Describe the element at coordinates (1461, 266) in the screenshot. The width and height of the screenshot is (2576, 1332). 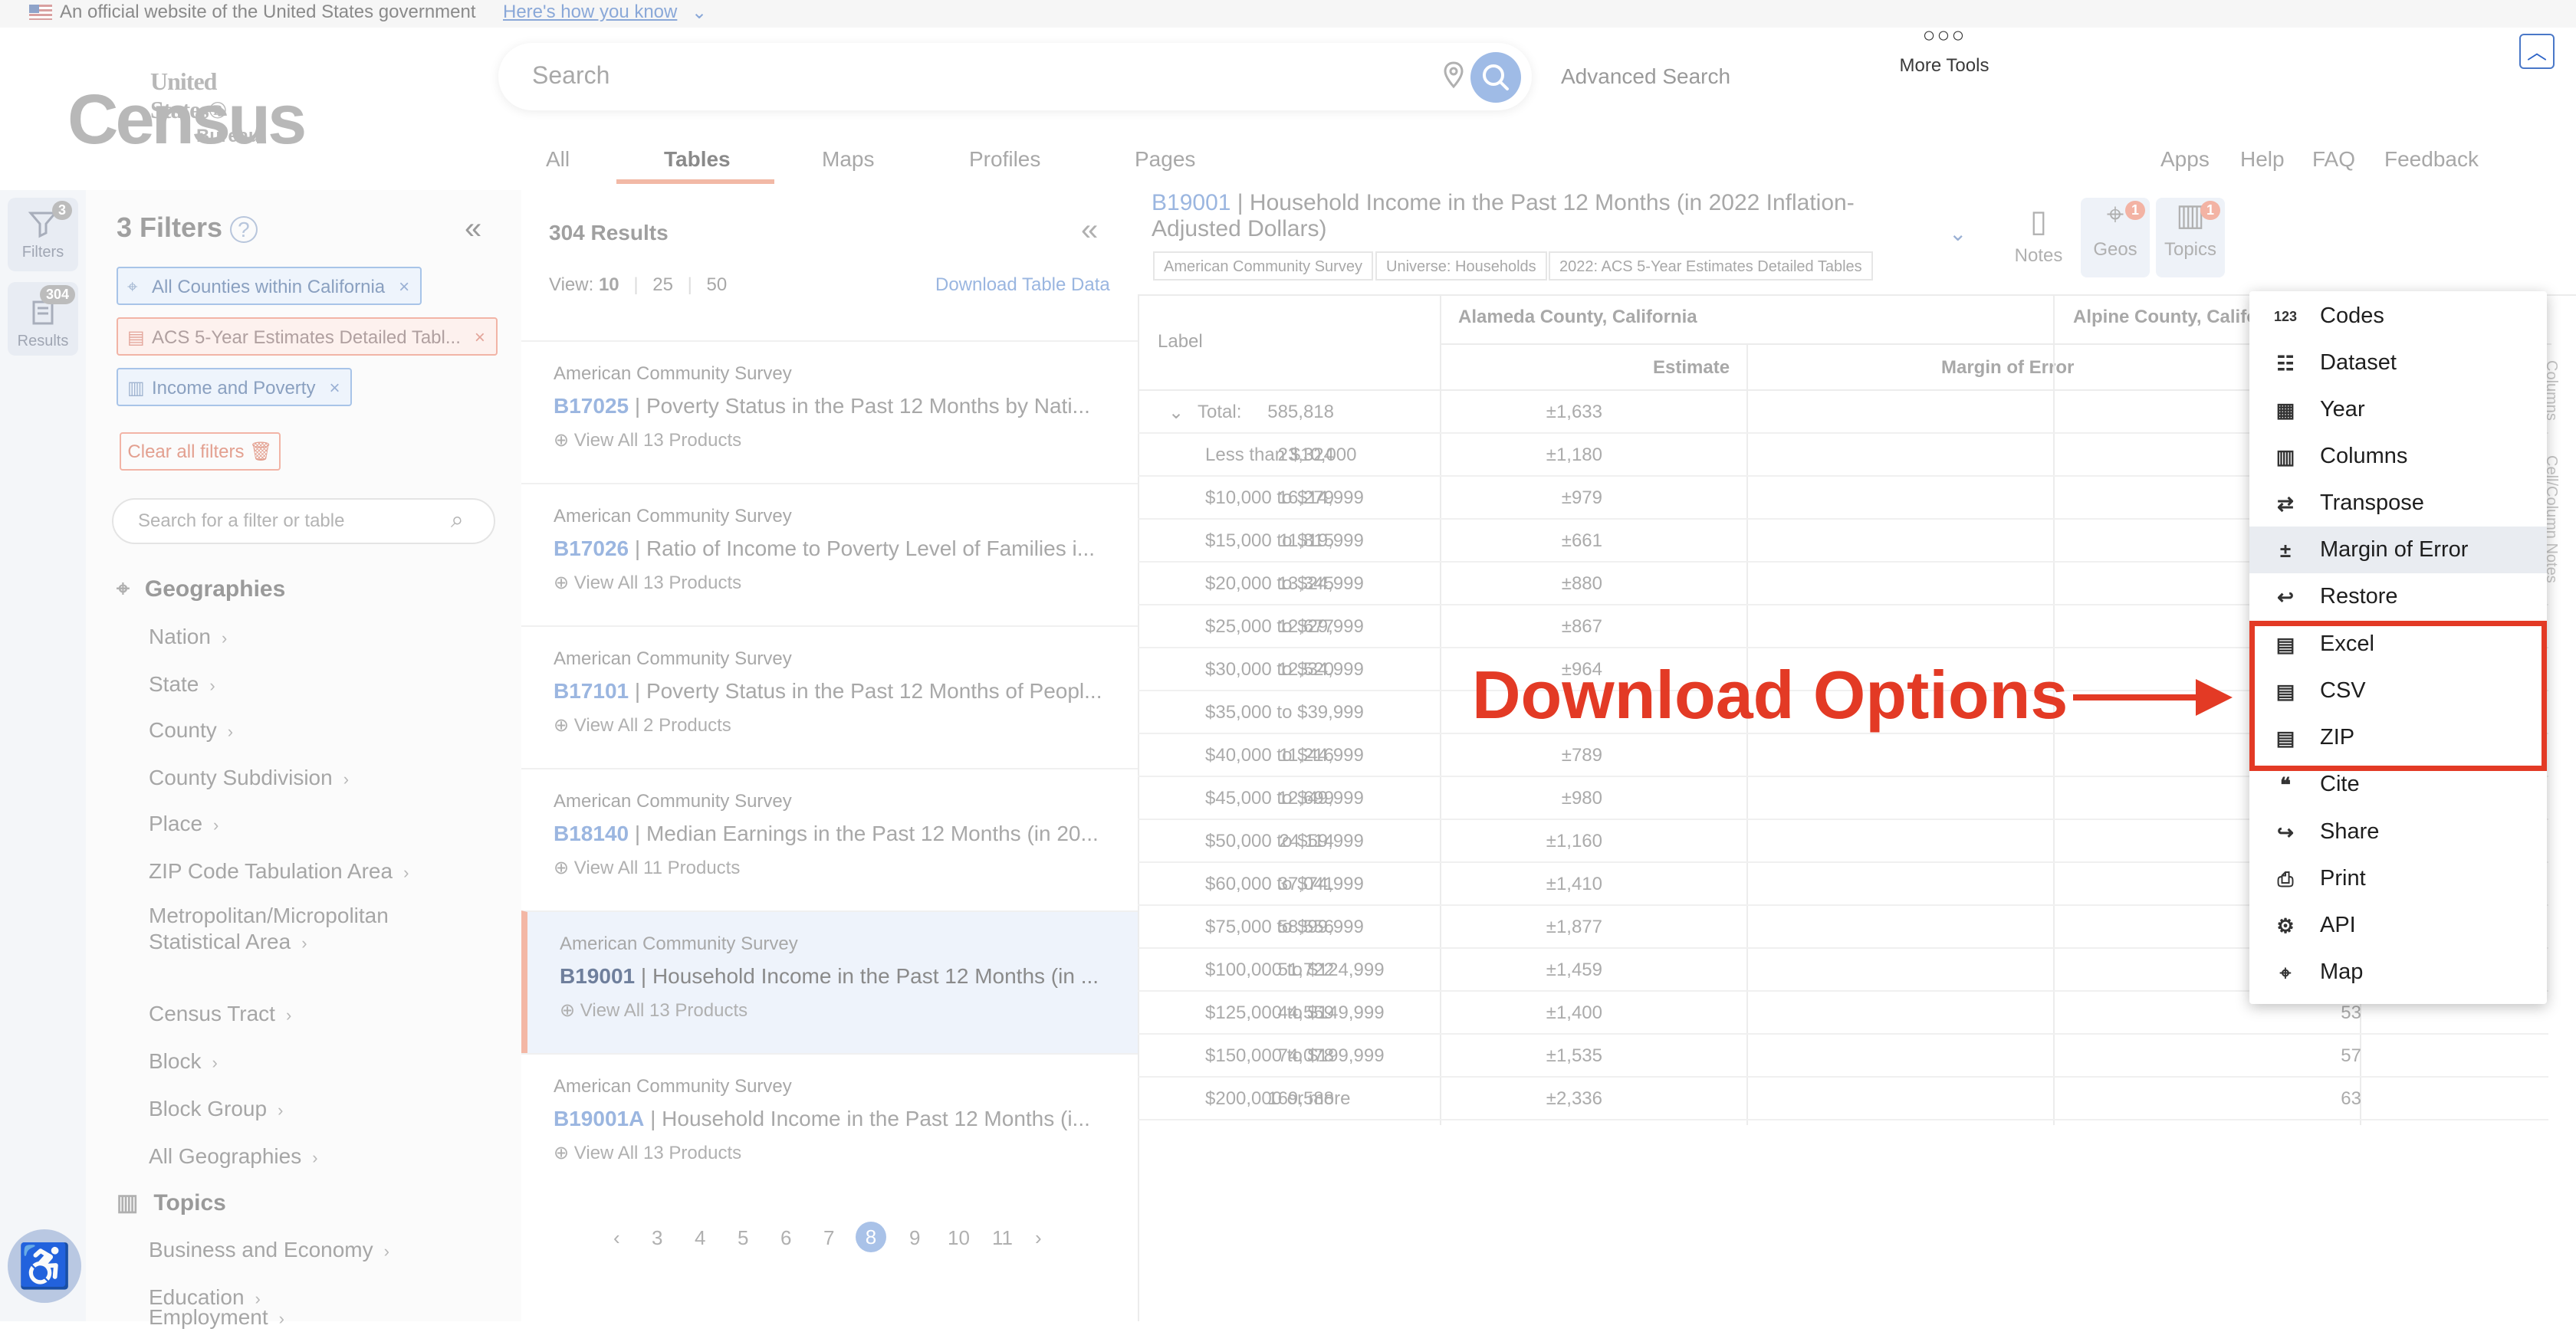
I see `tag-universe: Universe: Households` at that location.